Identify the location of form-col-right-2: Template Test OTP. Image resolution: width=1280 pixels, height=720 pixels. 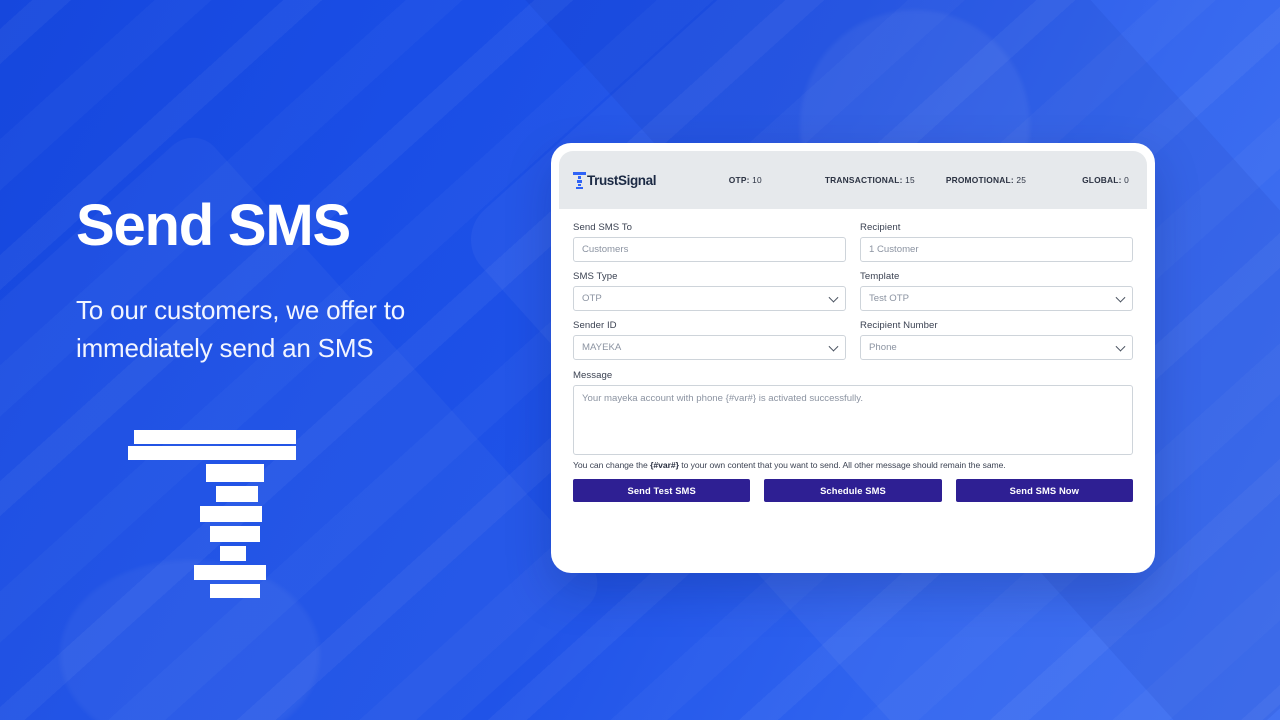
(996, 295).